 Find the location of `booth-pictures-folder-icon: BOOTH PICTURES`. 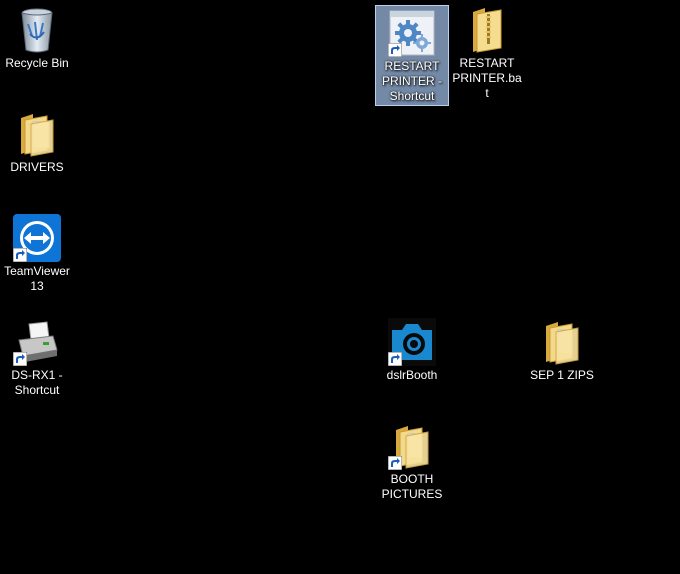

booth-pictures-folder-icon: BOOTH PICTURES is located at coordinates (412, 466).